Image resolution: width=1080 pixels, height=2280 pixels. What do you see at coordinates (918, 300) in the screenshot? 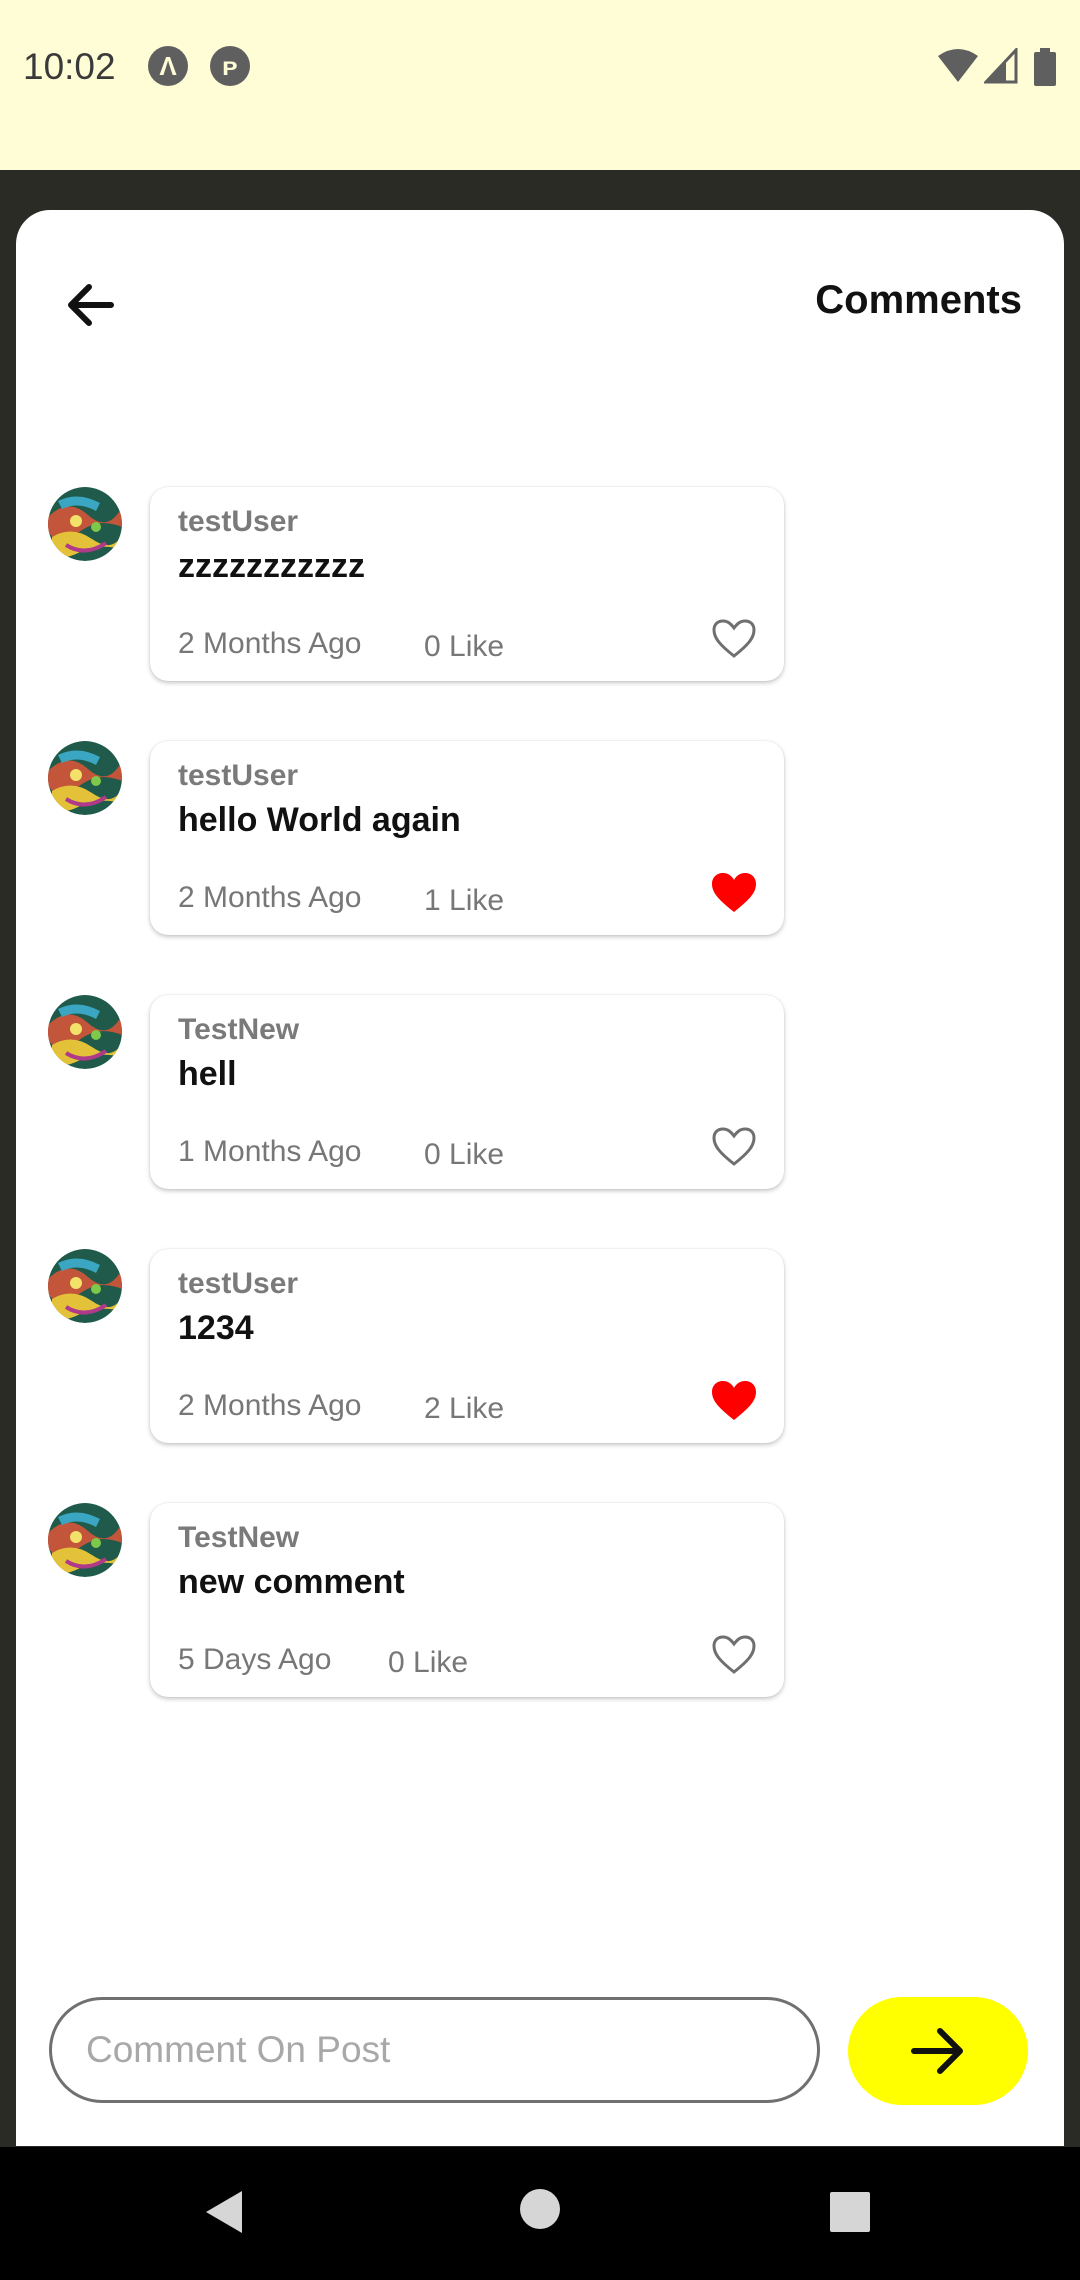
I see `page-title: Comments` at bounding box center [918, 300].